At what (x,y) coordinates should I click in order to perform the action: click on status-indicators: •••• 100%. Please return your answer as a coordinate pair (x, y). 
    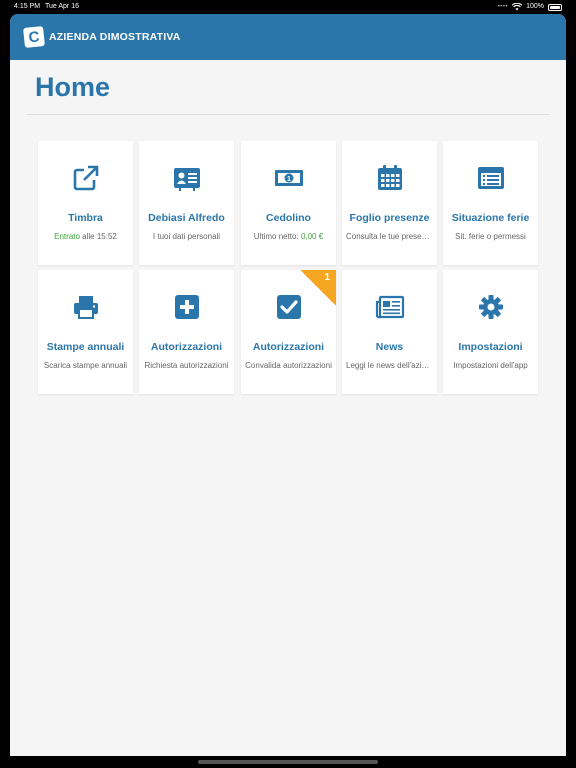
    Looking at the image, I should click on (530, 7).